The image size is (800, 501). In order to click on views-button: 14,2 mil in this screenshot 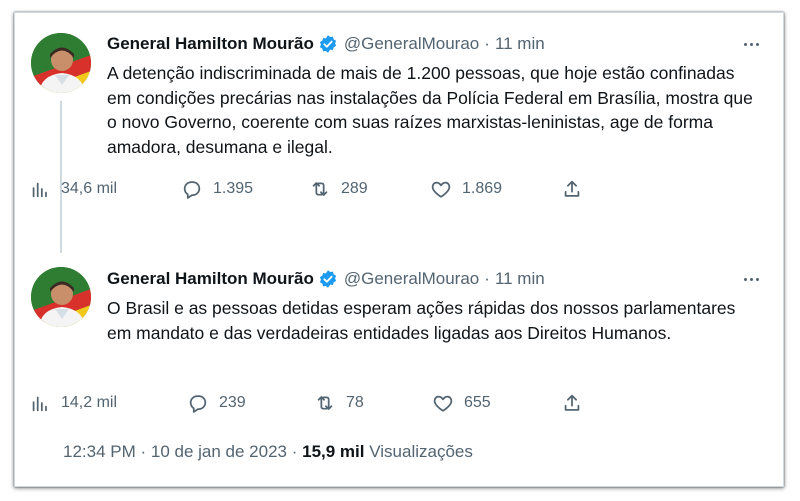, I will do `click(73, 403)`.